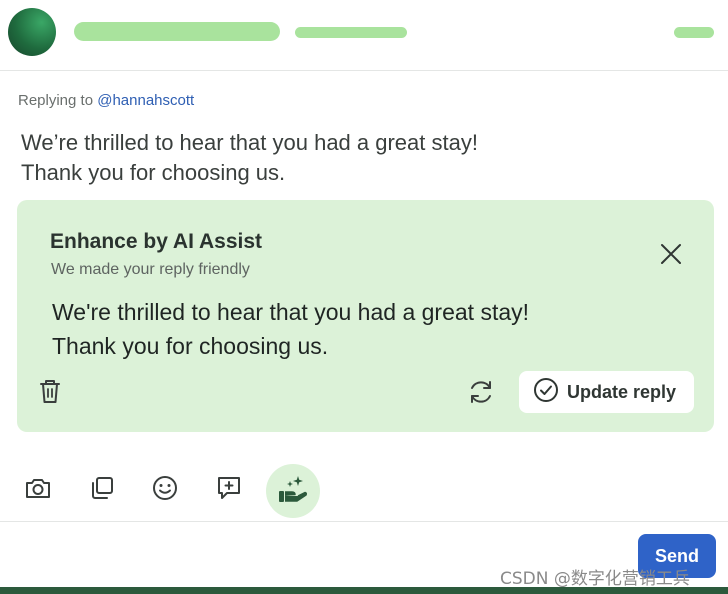 The width and height of the screenshot is (728, 594). What do you see at coordinates (102, 488) in the screenshot?
I see `copy-icon` at bounding box center [102, 488].